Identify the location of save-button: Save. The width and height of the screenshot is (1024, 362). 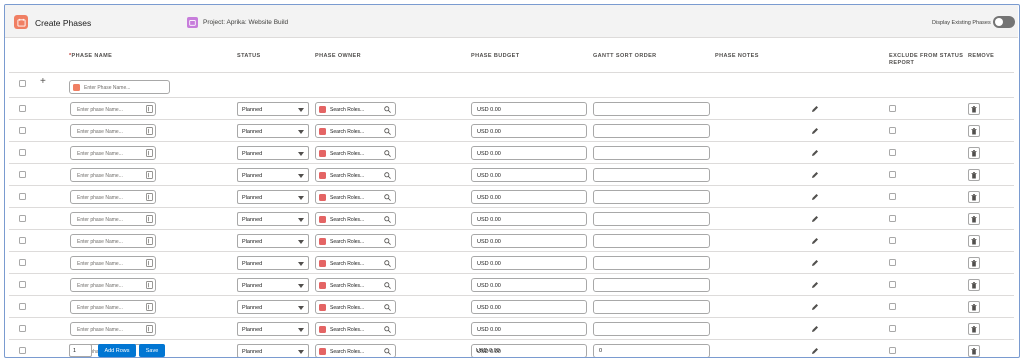
(152, 350).